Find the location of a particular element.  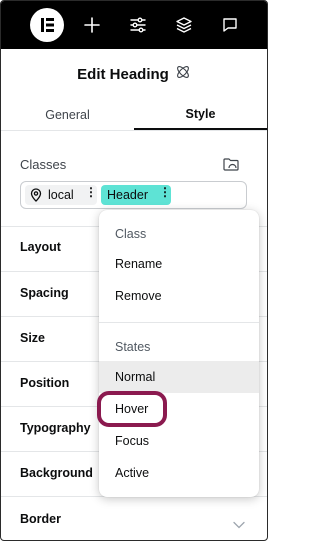

layers-icon is located at coordinates (184, 25).